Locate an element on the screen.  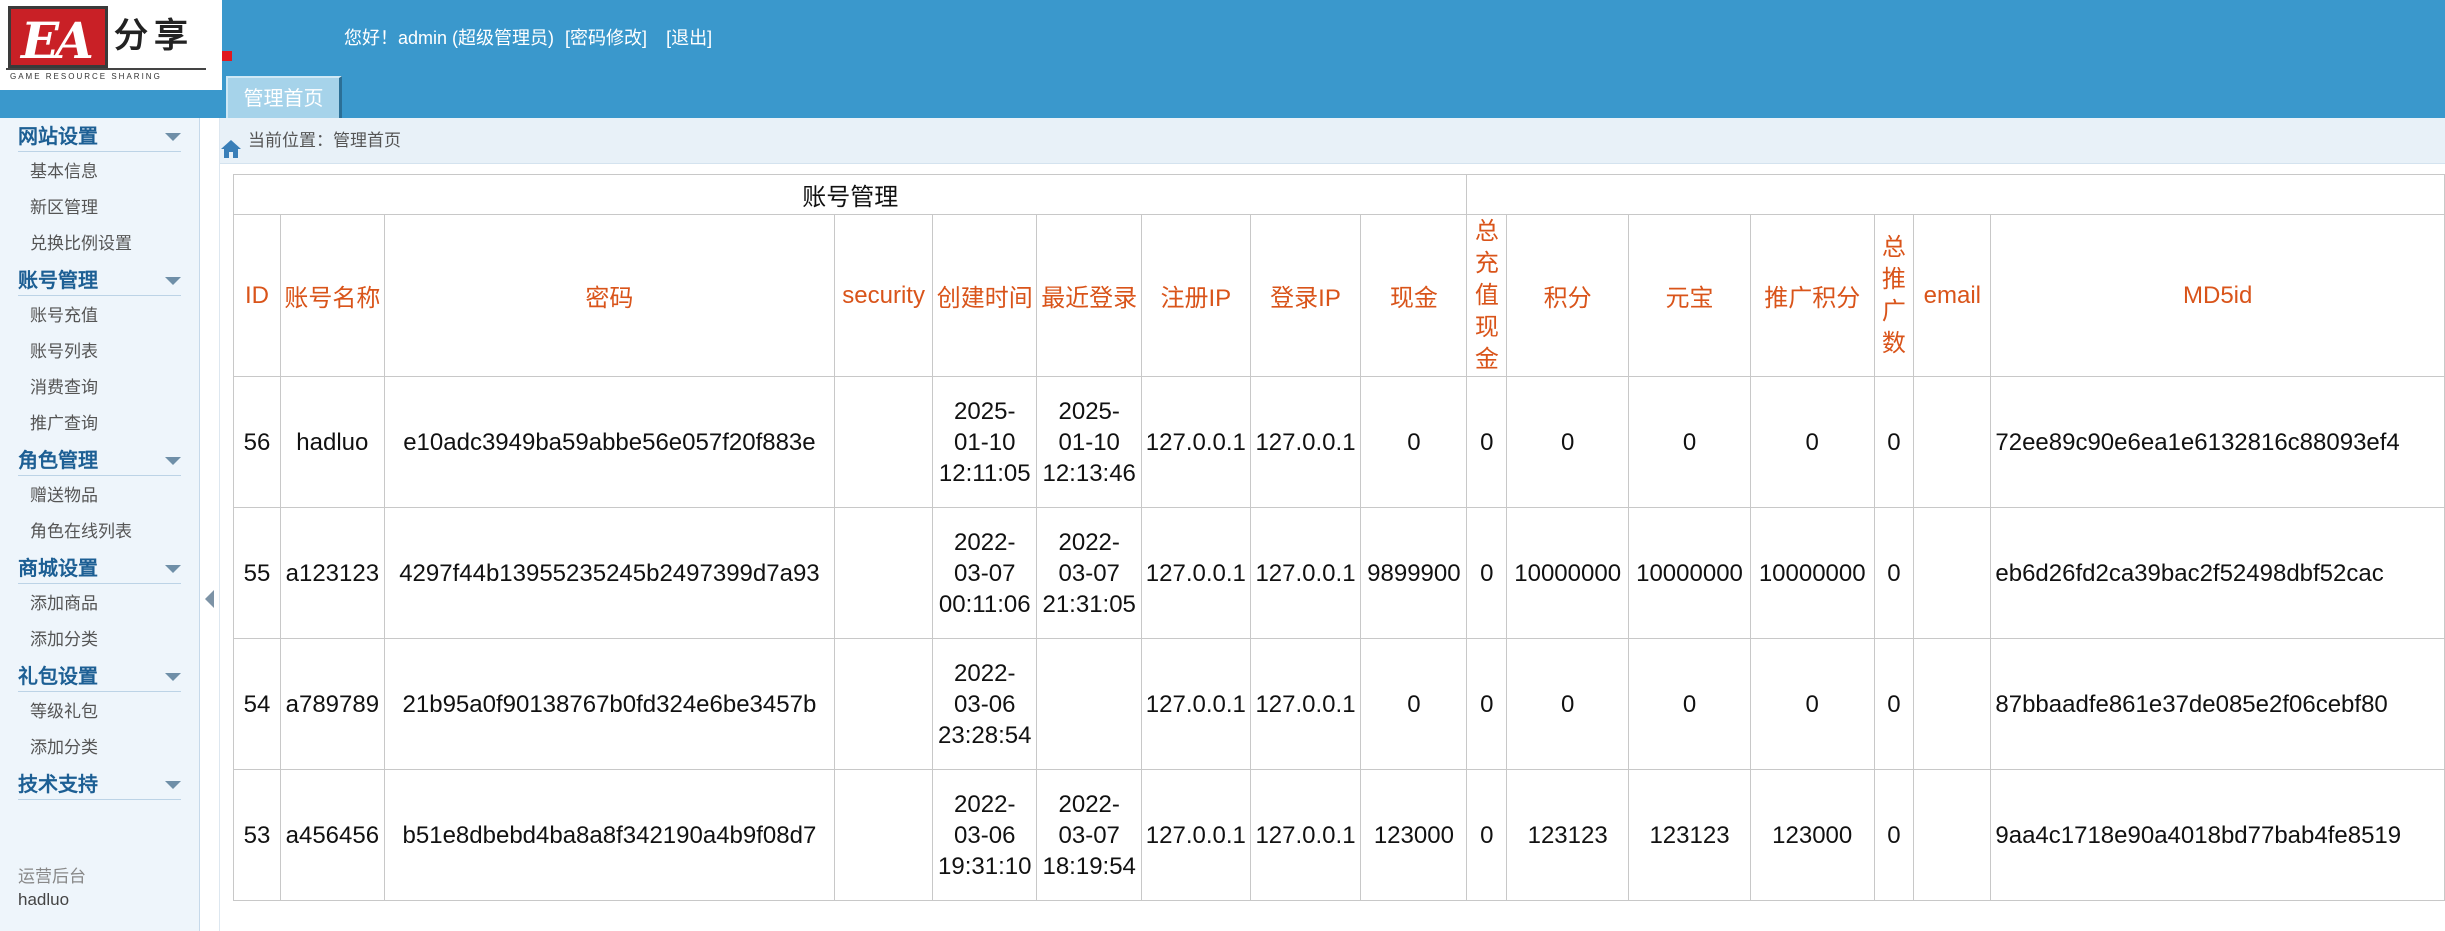
column-header: 总充值现金 is located at coordinates (1487, 295).